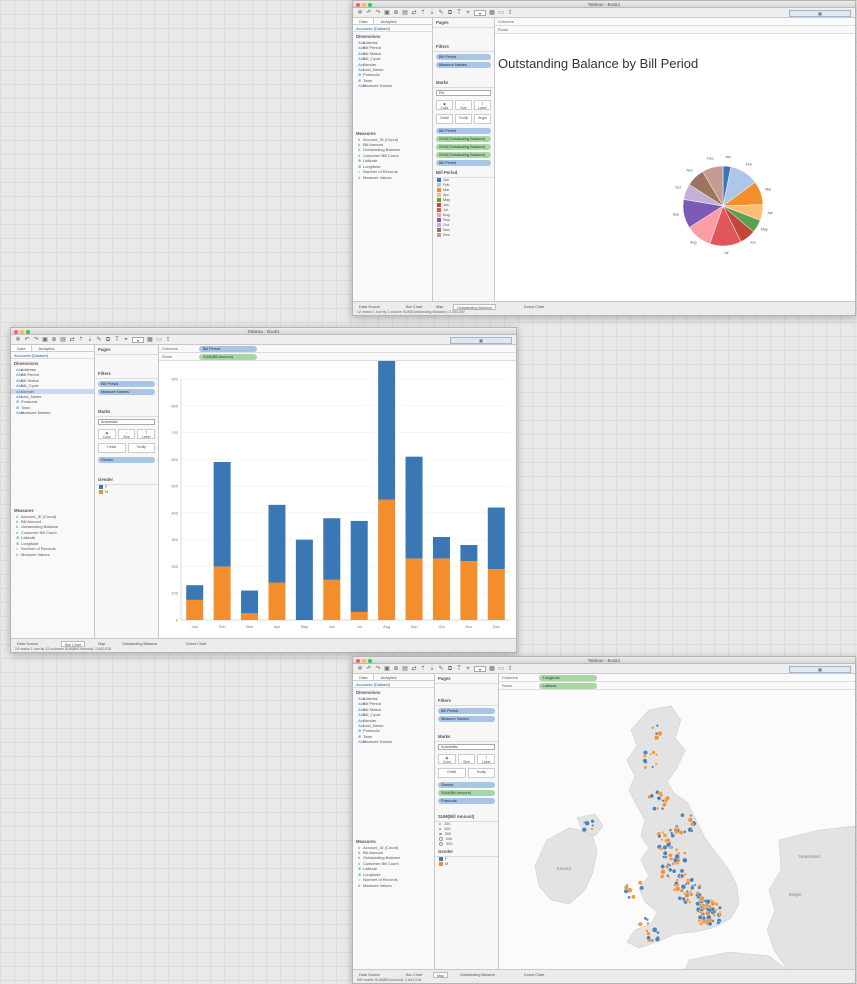  Describe the element at coordinates (126, 460) in the screenshot. I see `marks-pill: Gender` at that location.